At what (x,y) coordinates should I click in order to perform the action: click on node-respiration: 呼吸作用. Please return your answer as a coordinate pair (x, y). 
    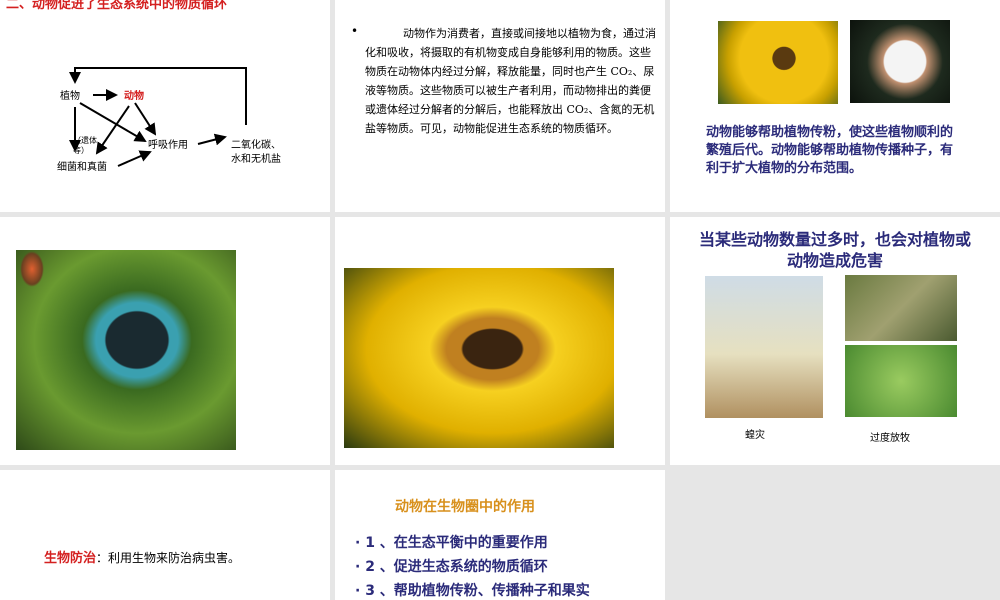
    Looking at the image, I should click on (168, 145).